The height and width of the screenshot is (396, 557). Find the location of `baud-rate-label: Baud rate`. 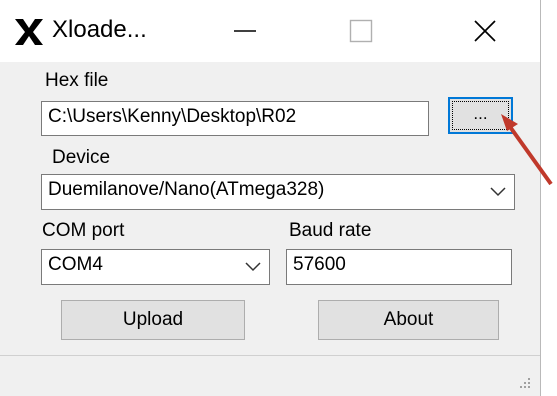

baud-rate-label: Baud rate is located at coordinates (330, 230).